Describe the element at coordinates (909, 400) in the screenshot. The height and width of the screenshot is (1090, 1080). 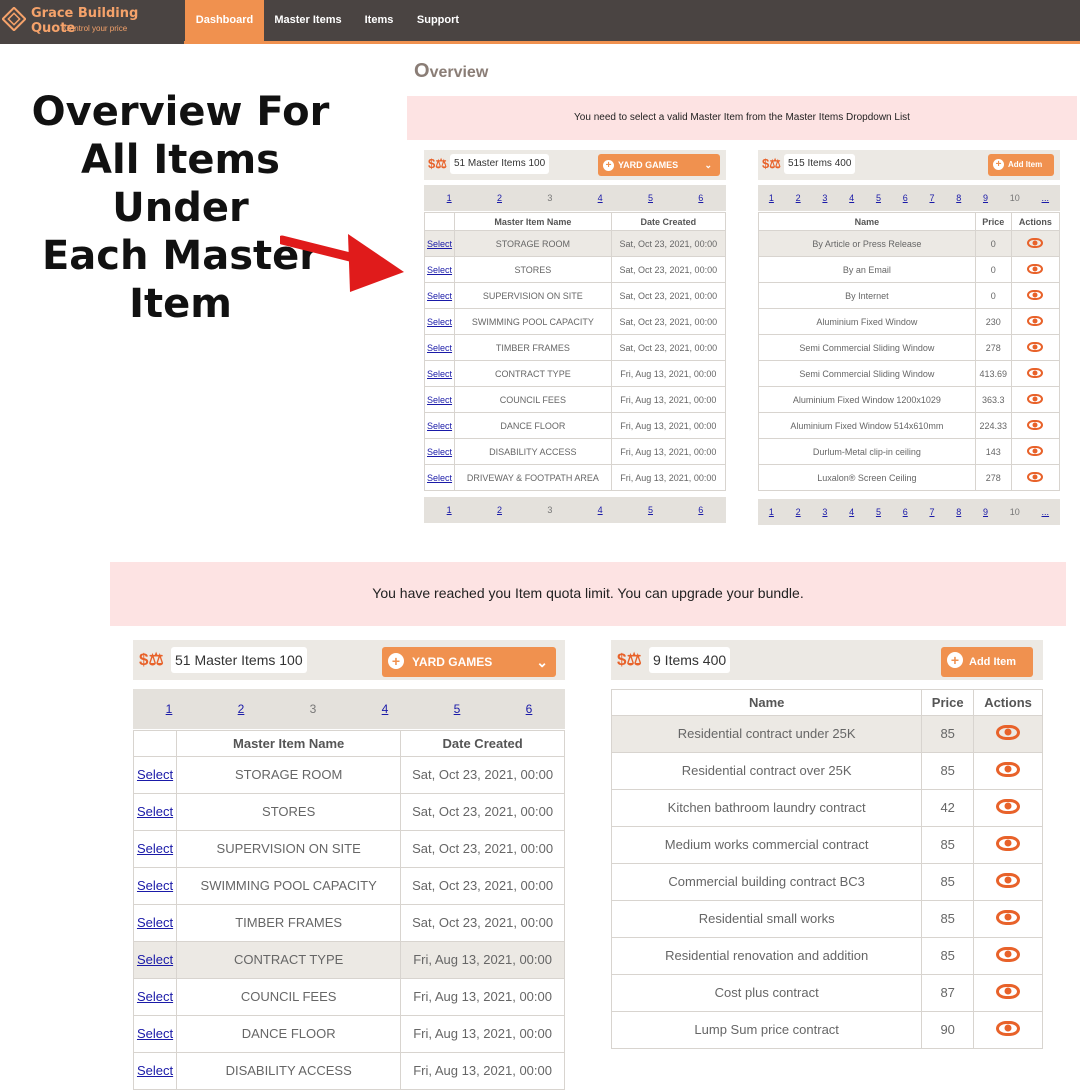
I see `table-row: Aluminium Fixed Window 1200x1029 363.3` at that location.